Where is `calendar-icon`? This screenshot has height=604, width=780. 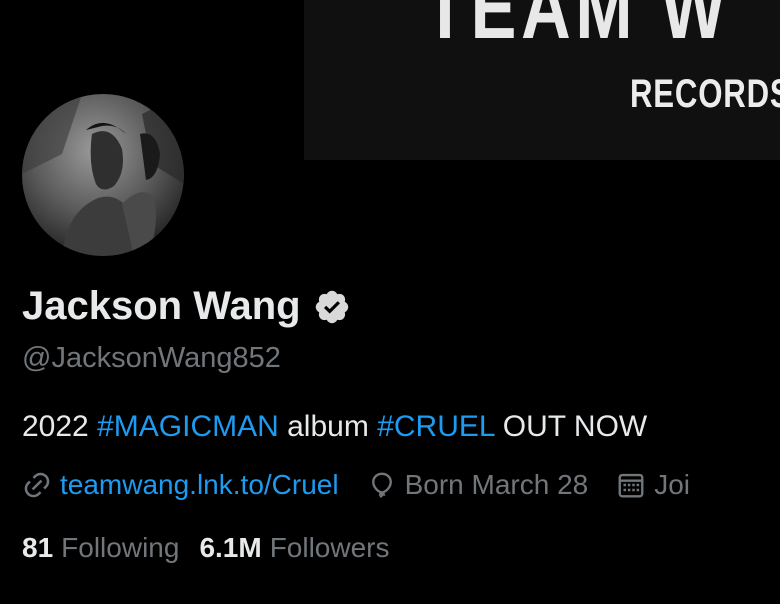 calendar-icon is located at coordinates (631, 485).